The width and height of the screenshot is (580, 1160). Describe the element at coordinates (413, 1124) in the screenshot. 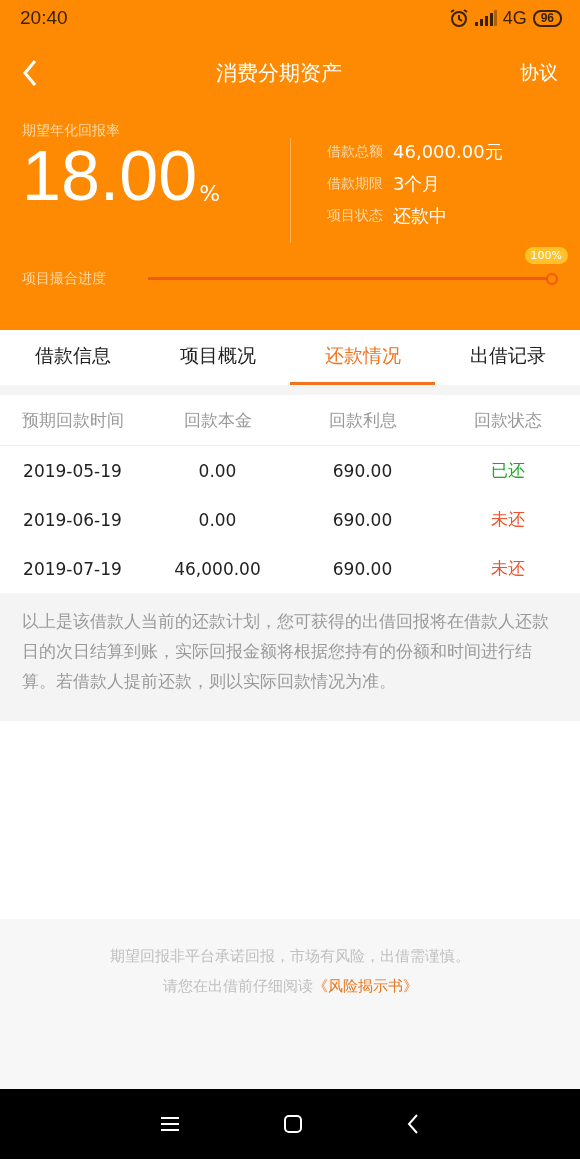

I see `back-icon` at that location.